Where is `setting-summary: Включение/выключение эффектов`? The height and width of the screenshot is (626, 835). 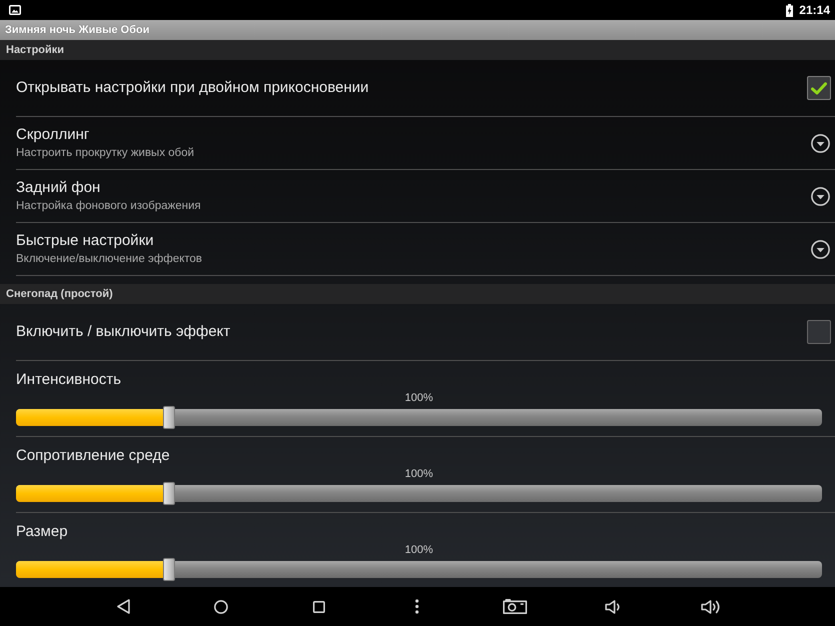
setting-summary: Включение/выключение эффектов is located at coordinates (109, 259).